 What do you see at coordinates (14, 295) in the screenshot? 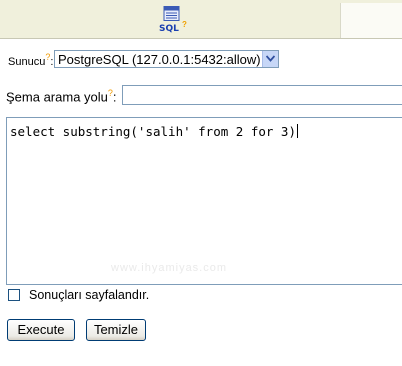
I see `paginate-checkbox` at bounding box center [14, 295].